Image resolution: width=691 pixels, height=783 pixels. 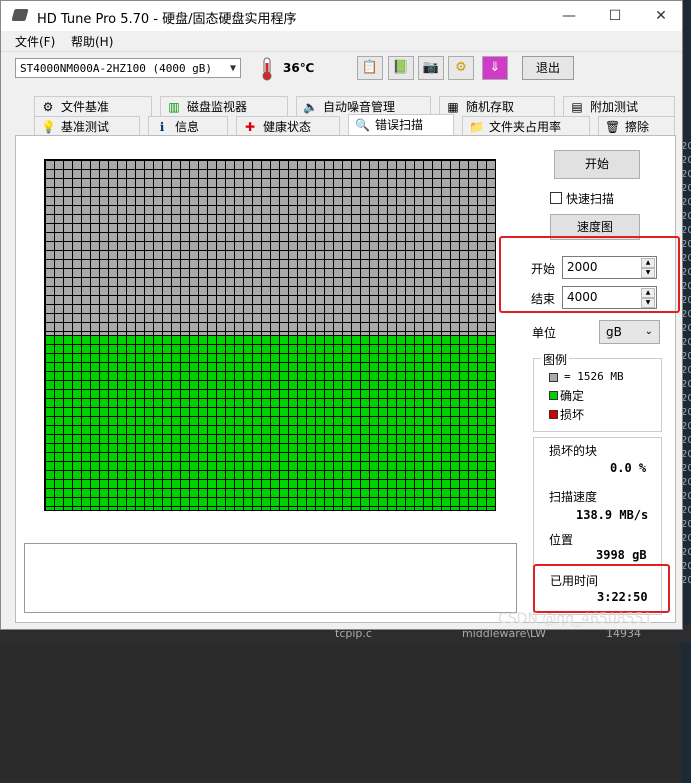 I want to click on end-range-label: 结束, so click(x=543, y=299).